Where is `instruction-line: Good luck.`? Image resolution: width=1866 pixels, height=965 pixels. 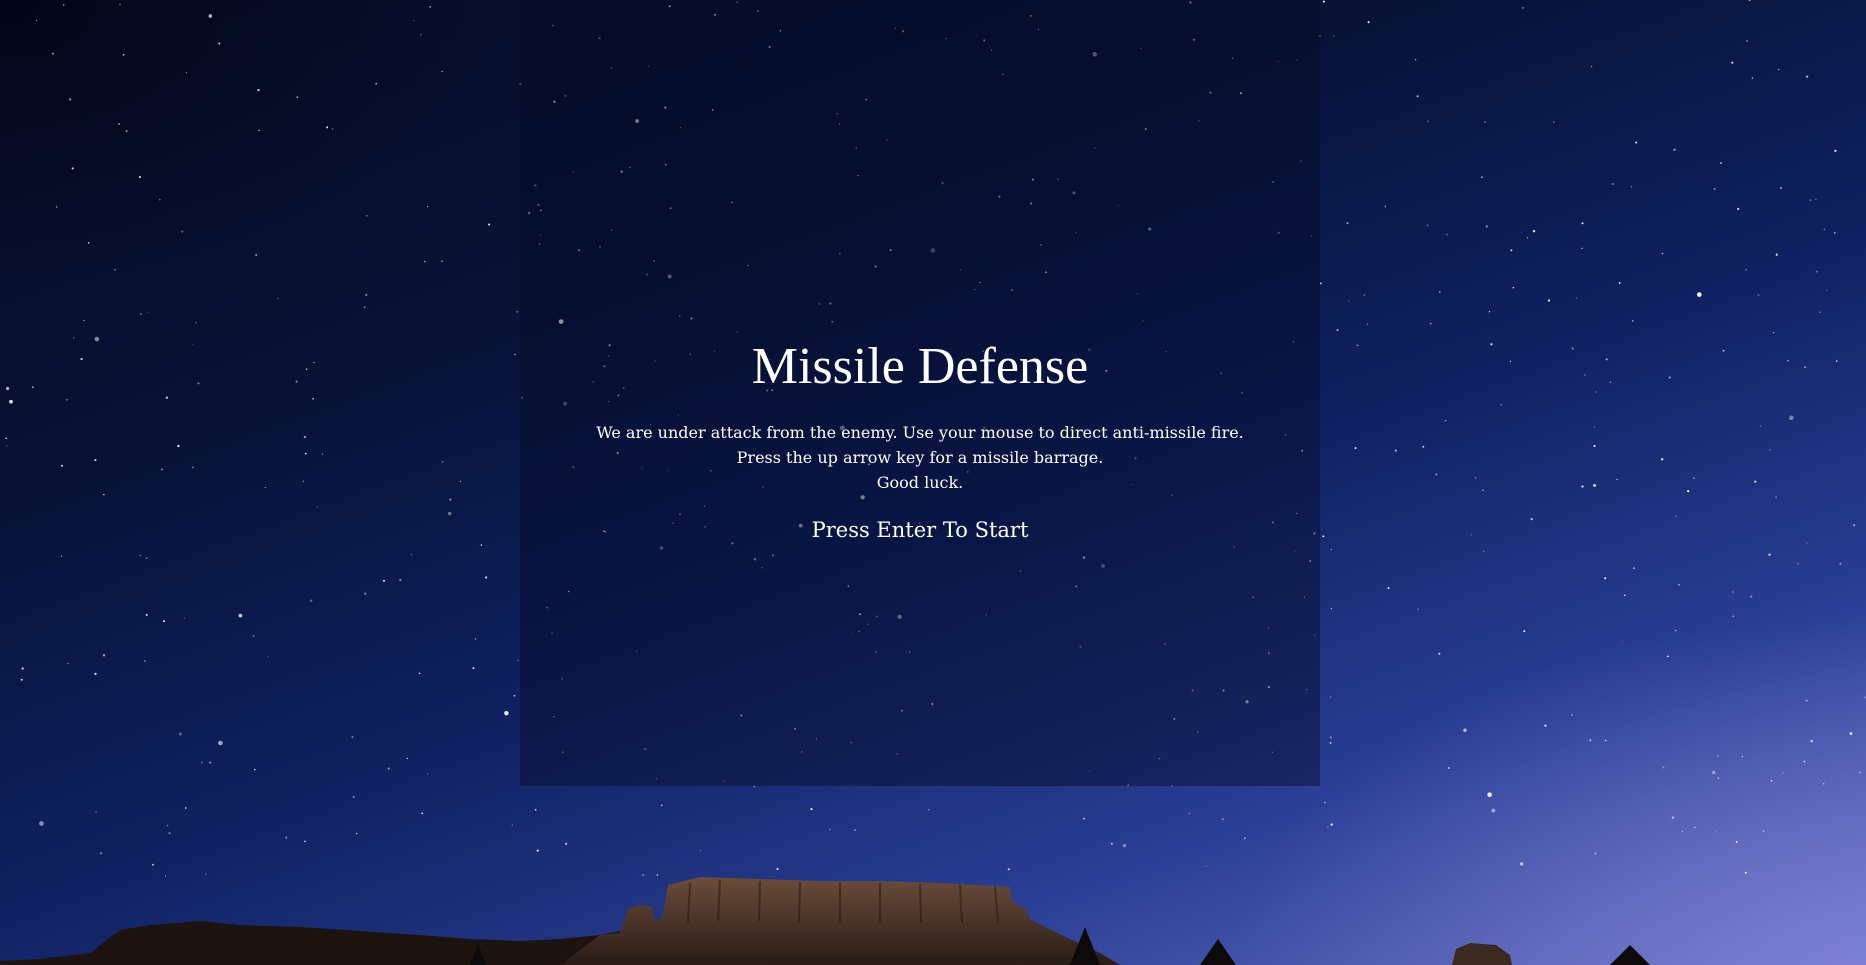 instruction-line: Good luck. is located at coordinates (920, 482).